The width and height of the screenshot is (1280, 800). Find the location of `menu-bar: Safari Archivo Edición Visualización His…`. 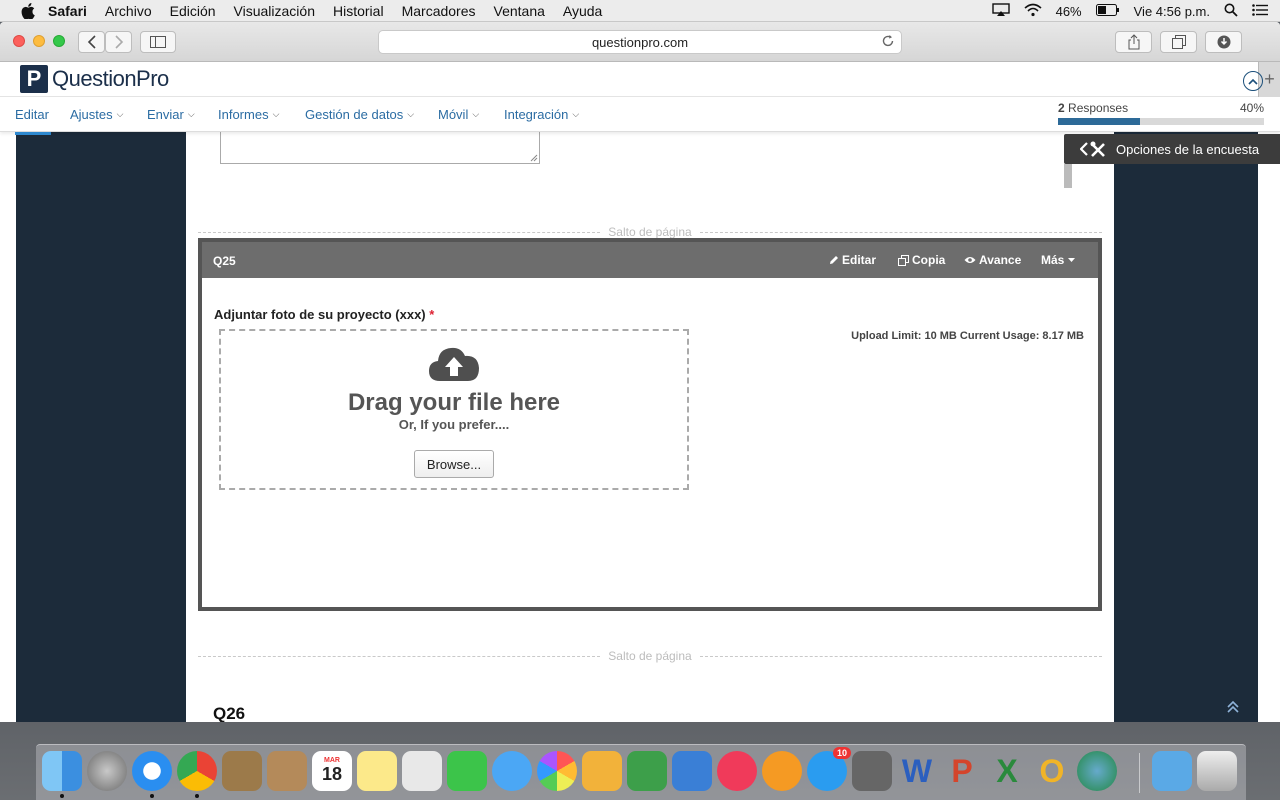

menu-bar: Safari Archivo Edición Visualización His… is located at coordinates (640, 11).